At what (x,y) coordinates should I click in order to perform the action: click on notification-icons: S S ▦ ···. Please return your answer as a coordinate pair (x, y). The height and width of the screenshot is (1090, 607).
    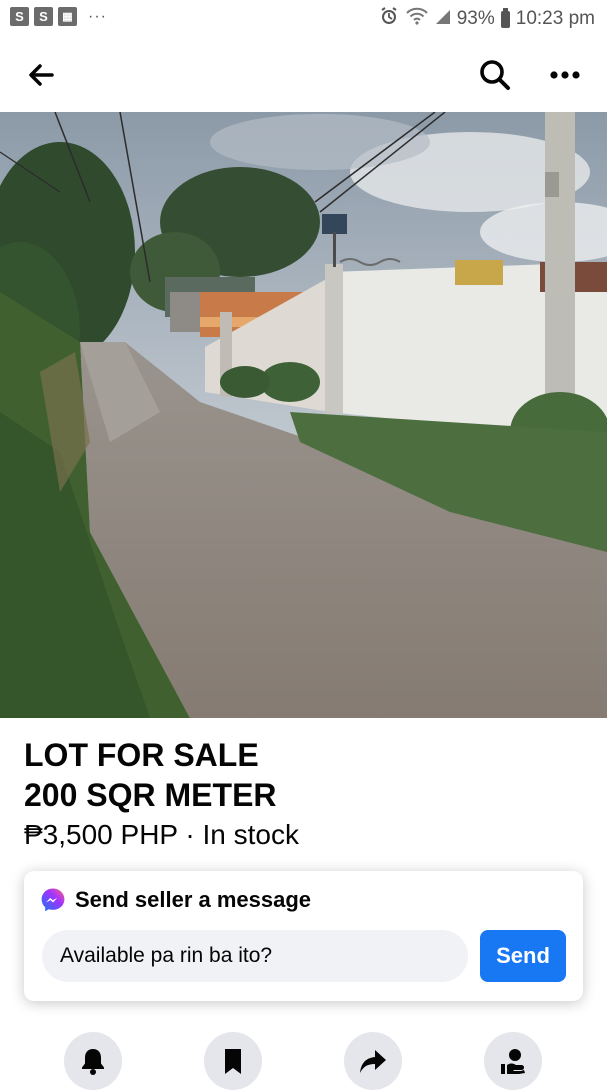
    Looking at the image, I should click on (58, 16).